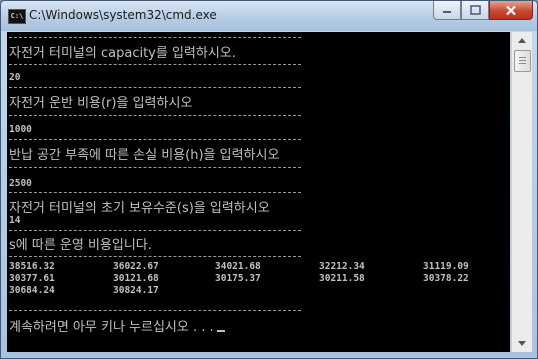  What do you see at coordinates (136, 266) in the screenshot?
I see `result-value: 36022.67` at bounding box center [136, 266].